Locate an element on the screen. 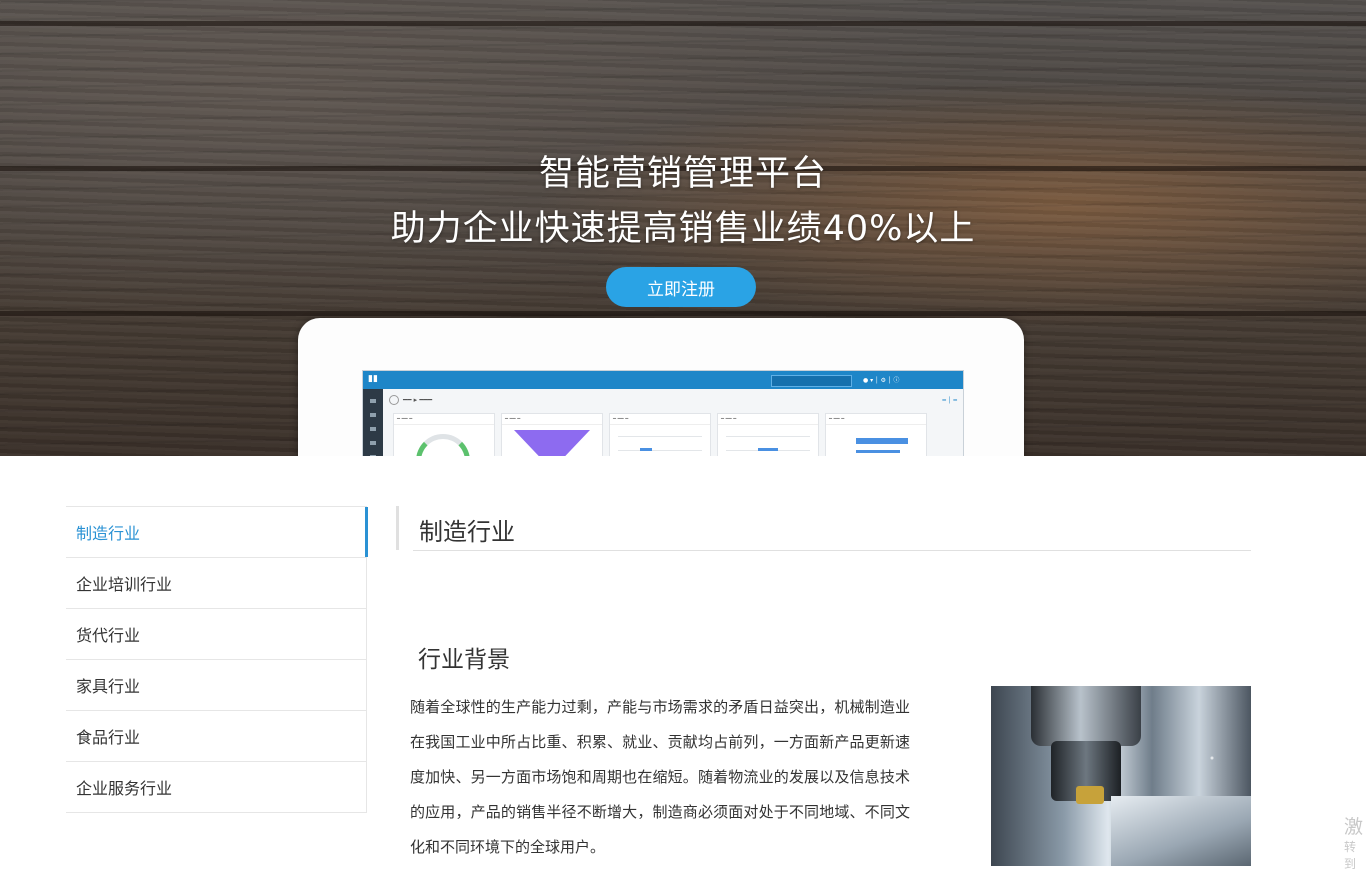  sidebar-item-food: 食品行业 is located at coordinates (216, 736).